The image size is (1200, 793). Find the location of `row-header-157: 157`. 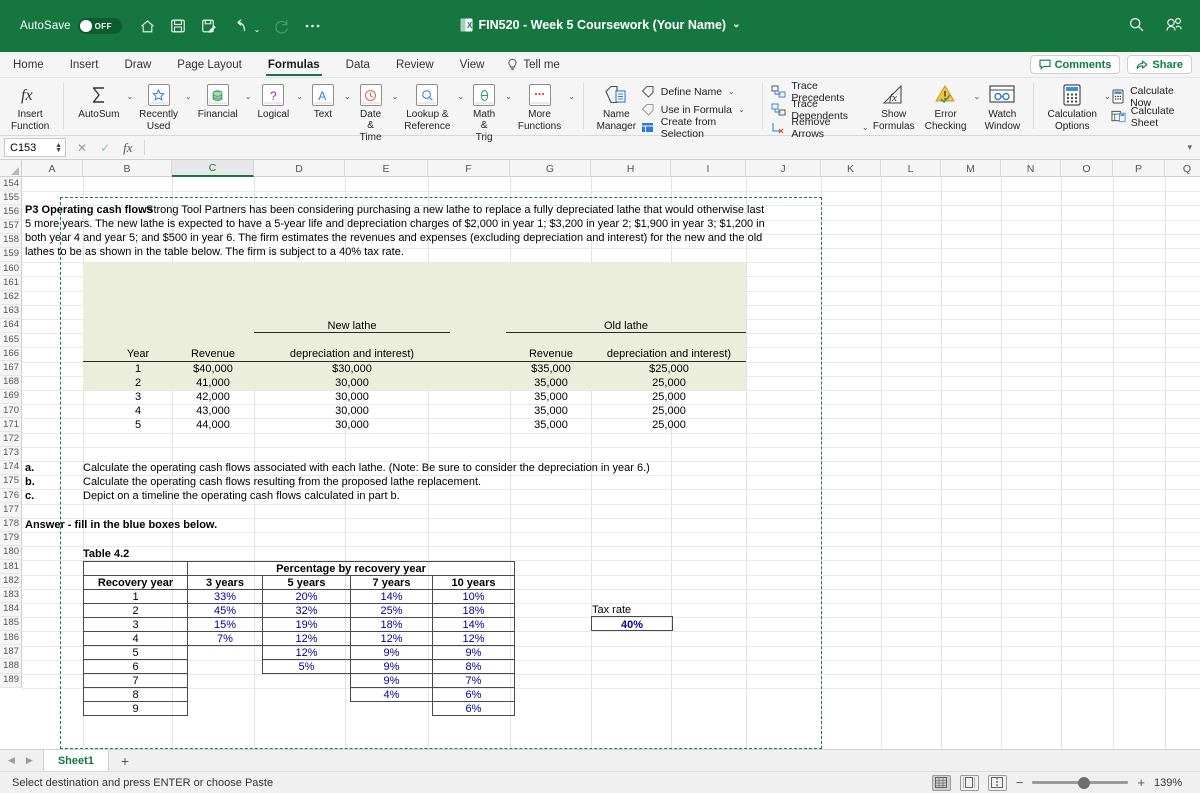

row-header-157: 157 is located at coordinates (11, 226).